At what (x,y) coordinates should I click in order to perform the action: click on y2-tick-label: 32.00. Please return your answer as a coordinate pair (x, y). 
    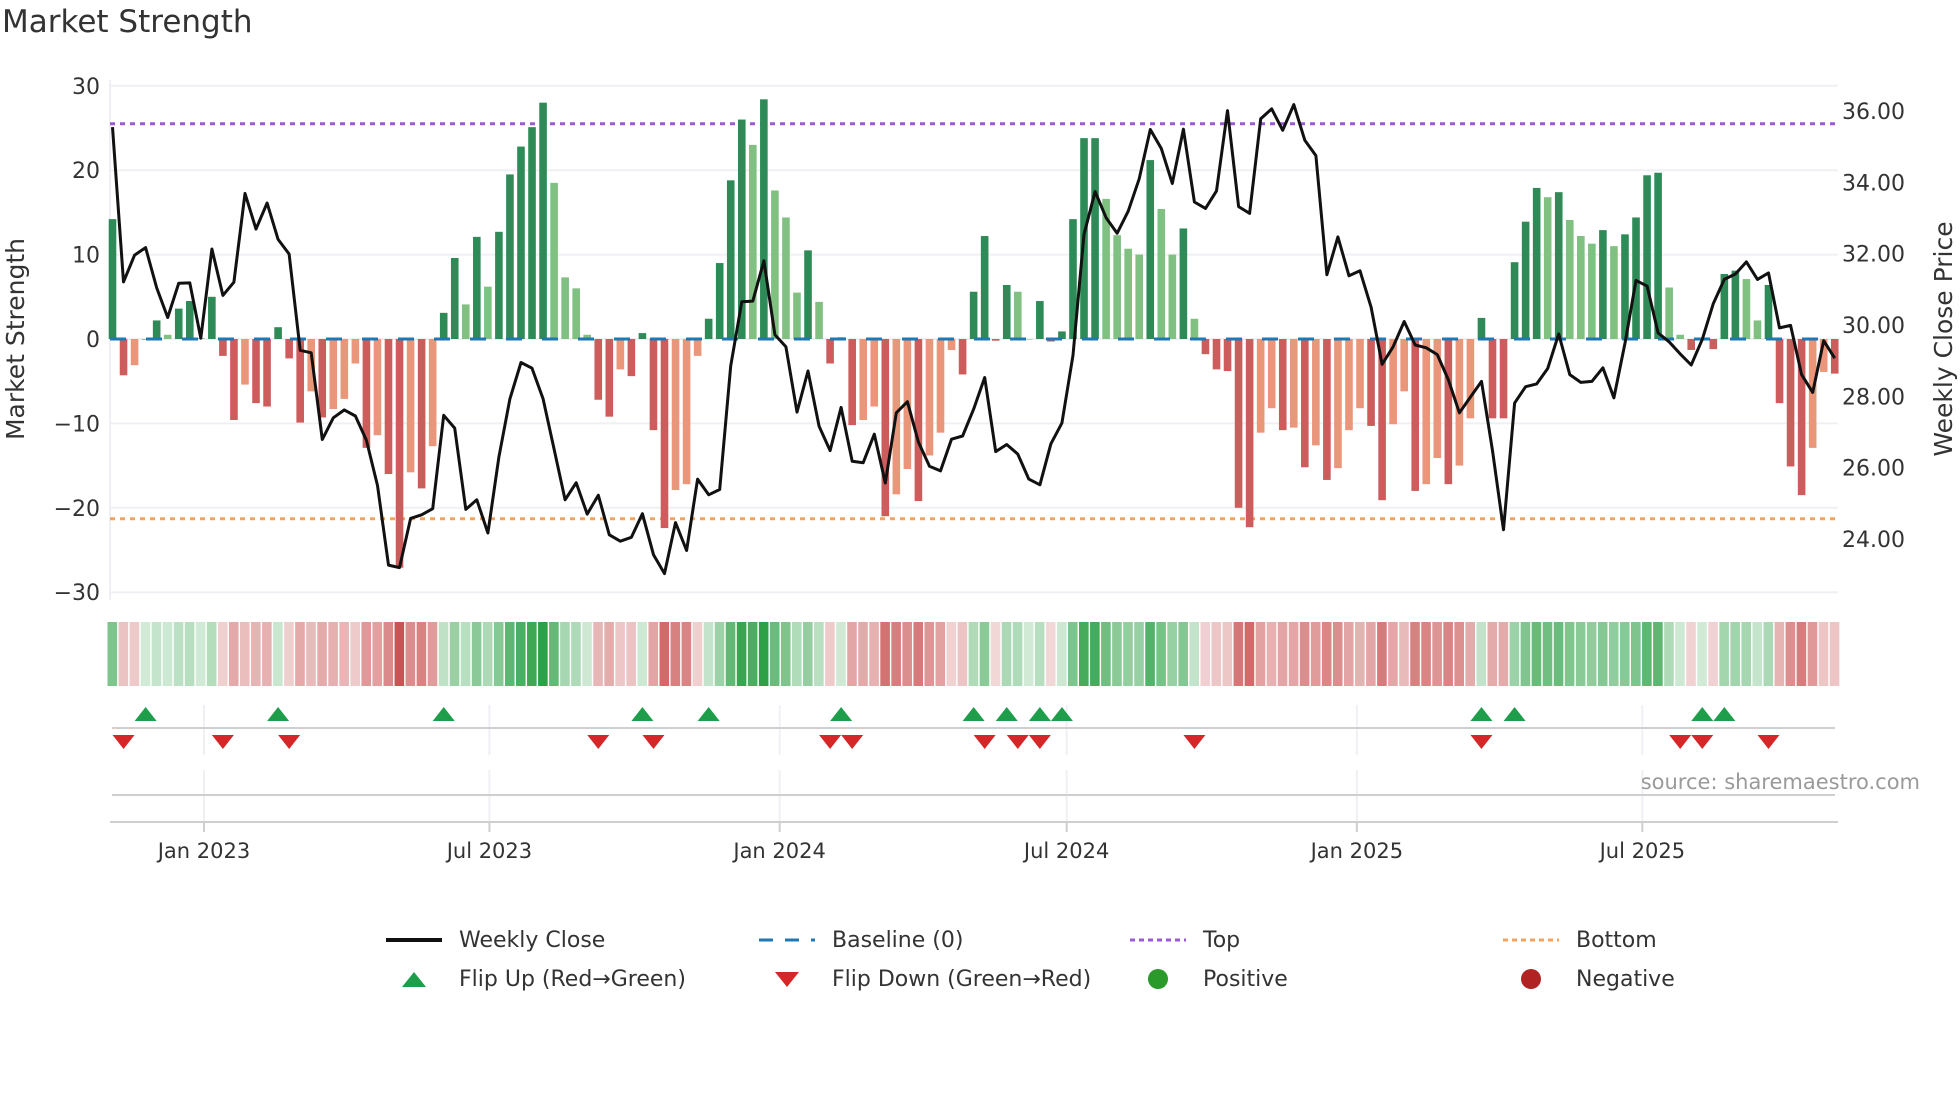
    Looking at the image, I should click on (1873, 255).